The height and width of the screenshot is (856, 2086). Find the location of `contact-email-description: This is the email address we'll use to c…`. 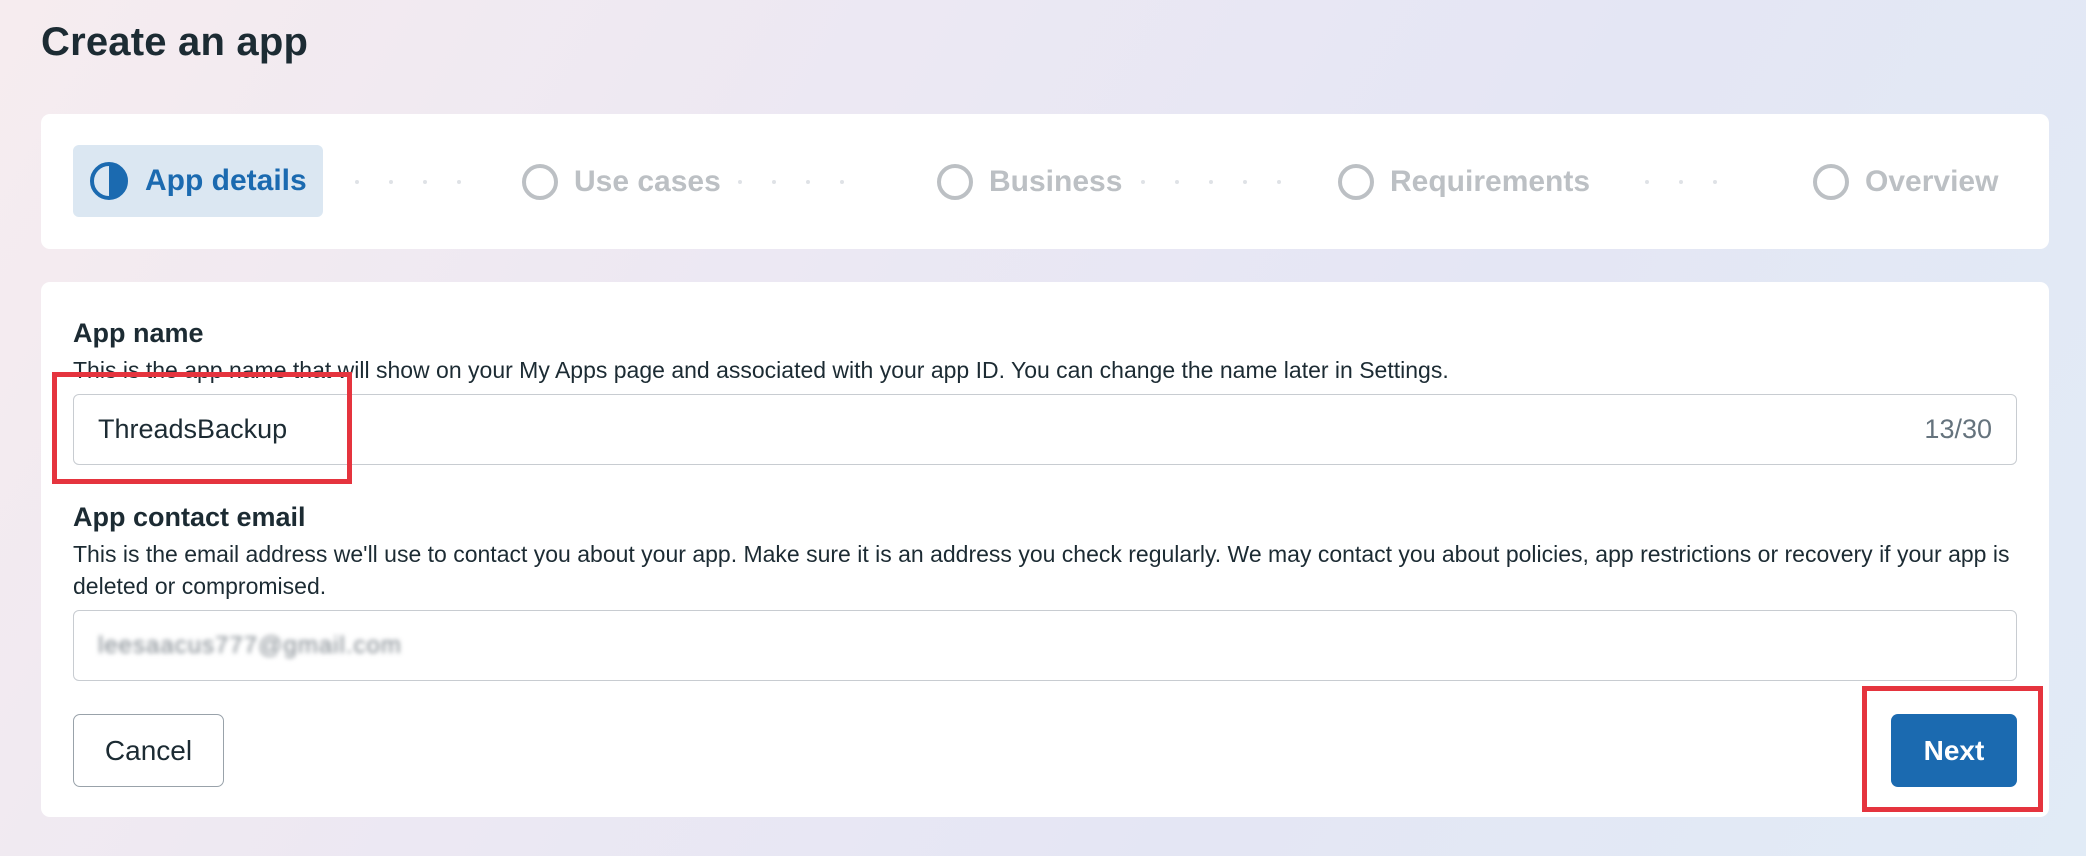

contact-email-description: This is the email address we'll use to c… is located at coordinates (1041, 570).